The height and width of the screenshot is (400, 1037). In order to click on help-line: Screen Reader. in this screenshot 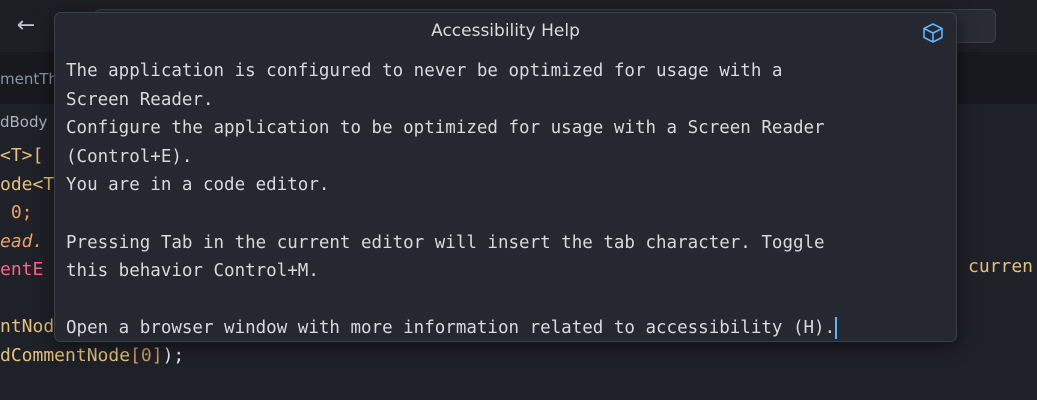, I will do `click(140, 99)`.